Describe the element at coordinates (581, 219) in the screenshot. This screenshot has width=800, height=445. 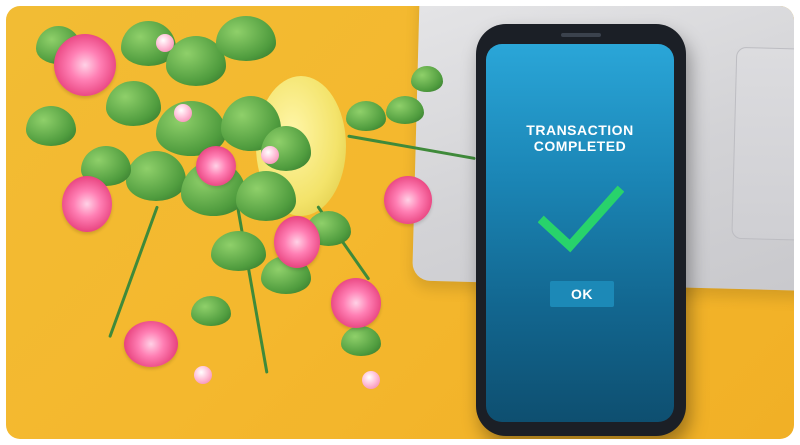
I see `checkmark-icon` at that location.